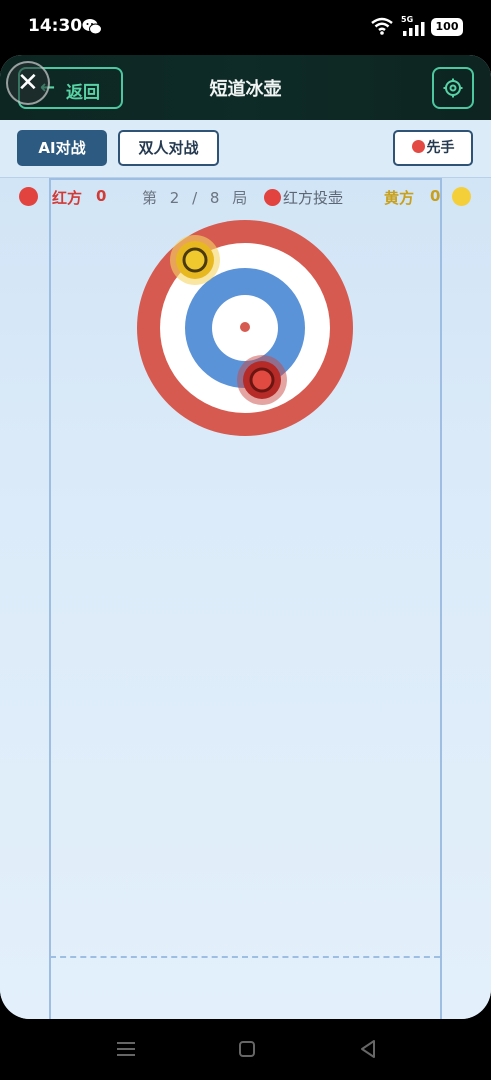  Describe the element at coordinates (414, 29) in the screenshot. I see `signal-icon` at that location.